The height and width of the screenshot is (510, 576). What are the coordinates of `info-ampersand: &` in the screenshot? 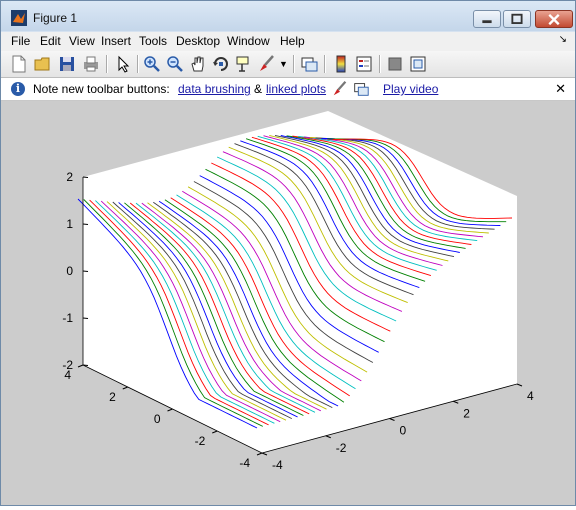 It's located at (258, 89).